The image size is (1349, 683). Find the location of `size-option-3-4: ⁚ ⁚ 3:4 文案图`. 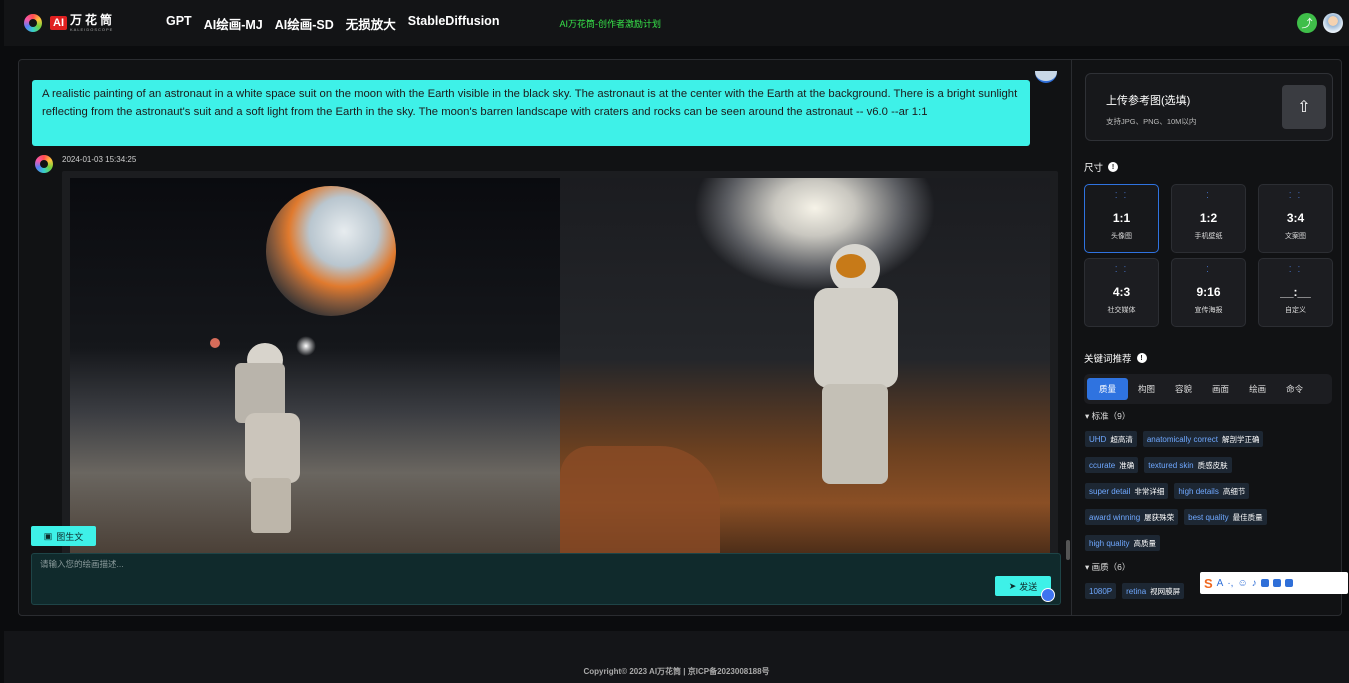

size-option-3-4: ⁚ ⁚ 3:4 文案图 is located at coordinates (1295, 218).